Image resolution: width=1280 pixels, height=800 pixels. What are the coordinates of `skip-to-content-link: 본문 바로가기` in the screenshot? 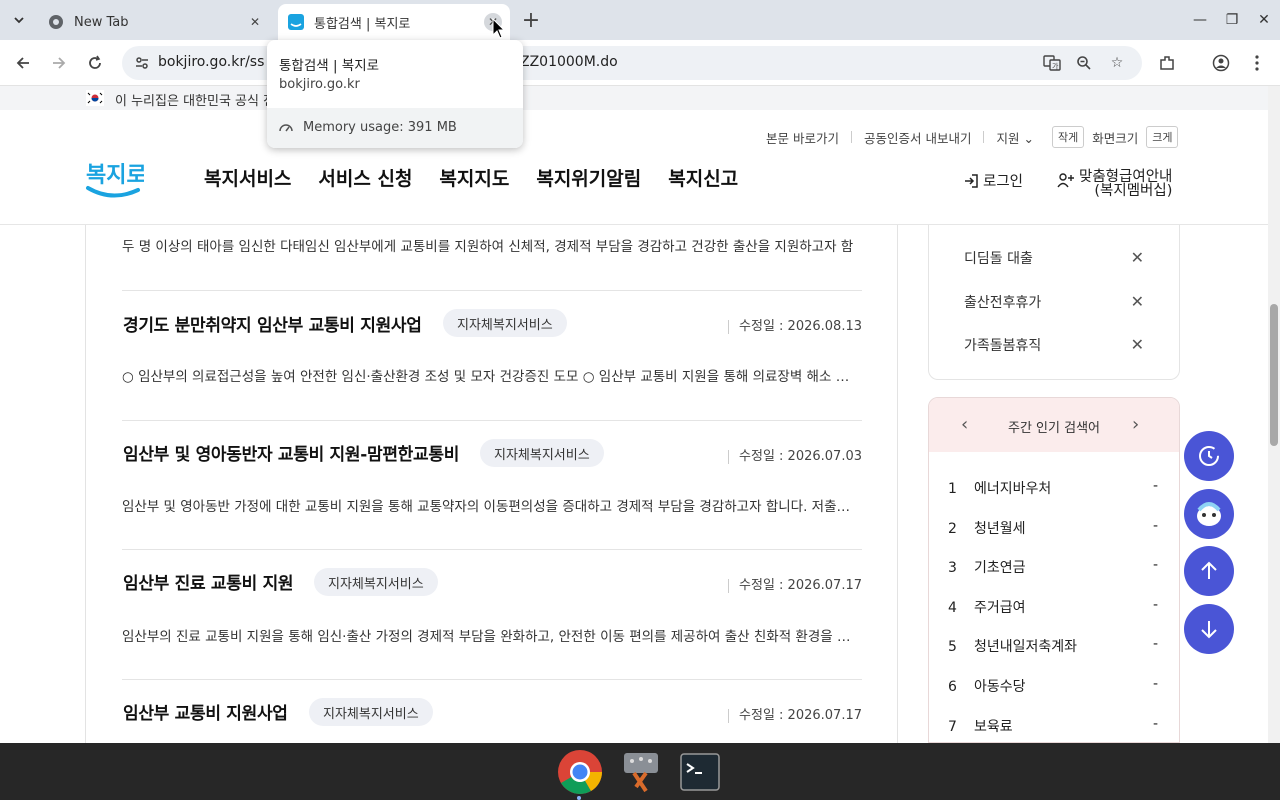 It's located at (802, 137).